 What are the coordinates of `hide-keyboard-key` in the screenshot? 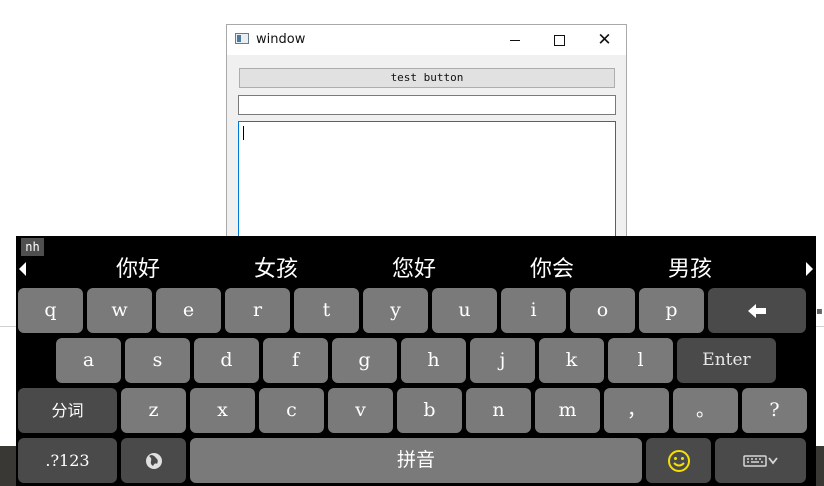 It's located at (760, 460).